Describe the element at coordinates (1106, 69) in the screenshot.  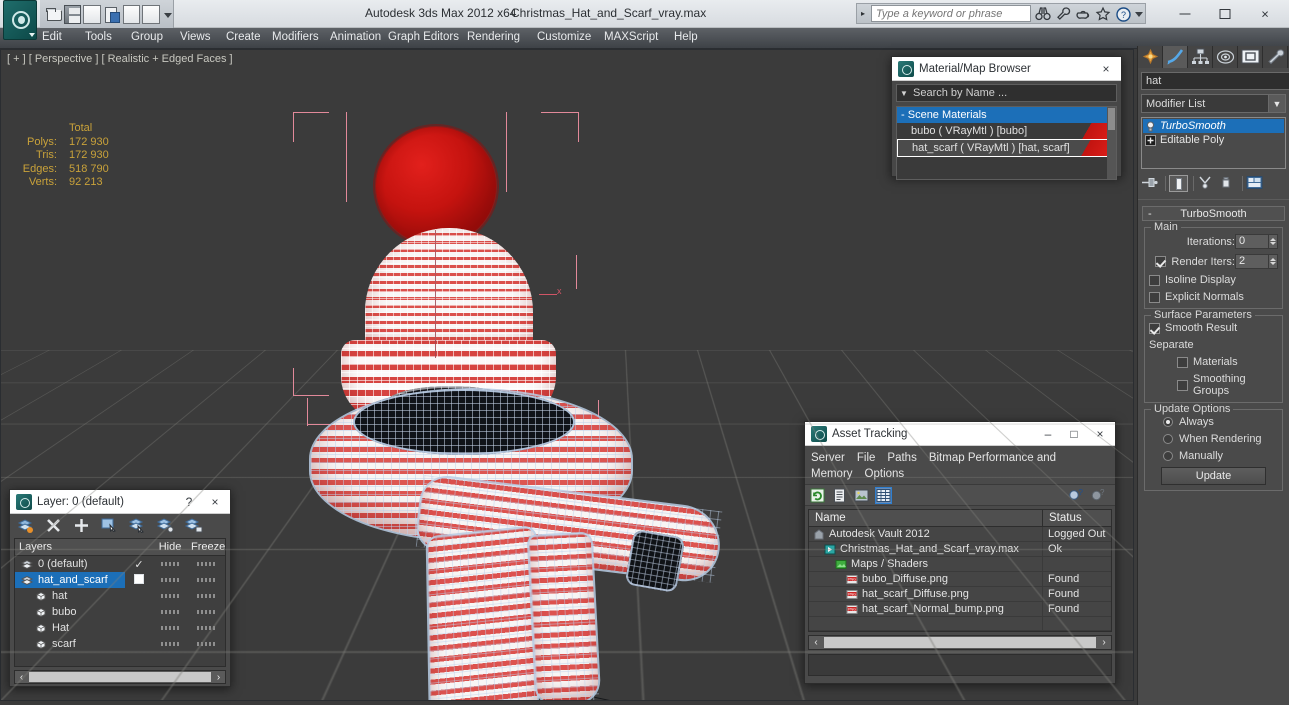
I see `material-browser-close-button: ×` at that location.